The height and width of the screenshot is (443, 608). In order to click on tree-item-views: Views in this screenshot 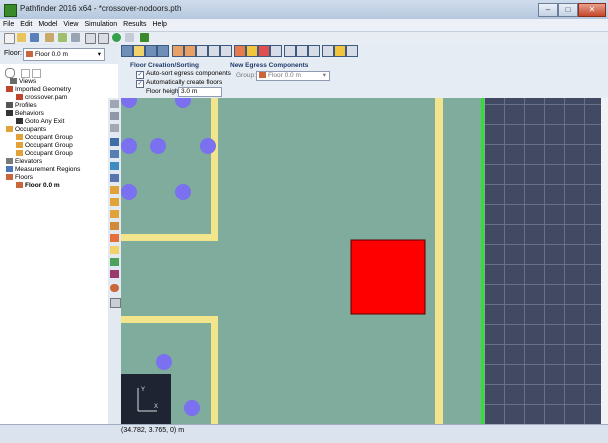, I will do `click(23, 82)`.